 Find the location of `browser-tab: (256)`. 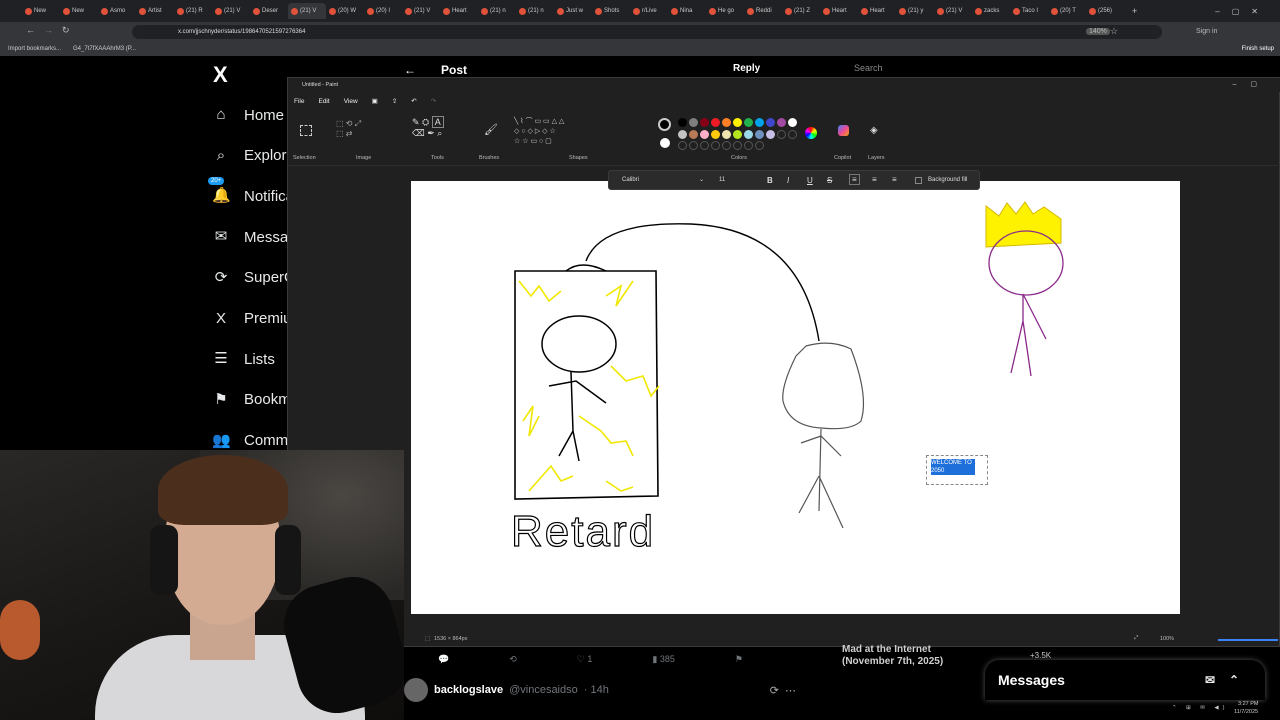

browser-tab: (256) is located at coordinates (1105, 11).